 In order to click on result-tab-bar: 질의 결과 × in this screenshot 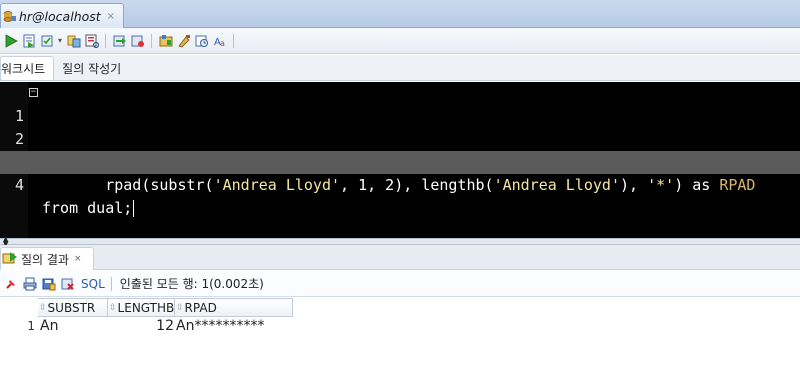, I will do `click(400, 257)`.